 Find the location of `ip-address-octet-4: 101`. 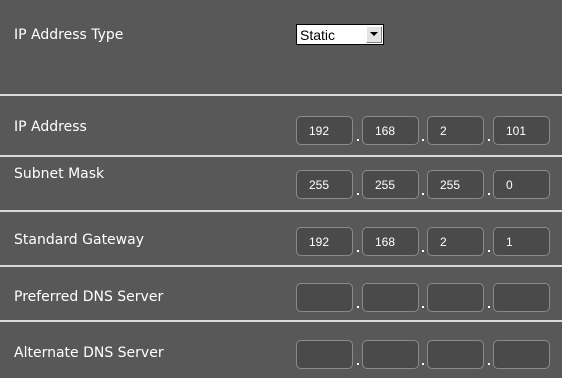

ip-address-octet-4: 101 is located at coordinates (521, 130).